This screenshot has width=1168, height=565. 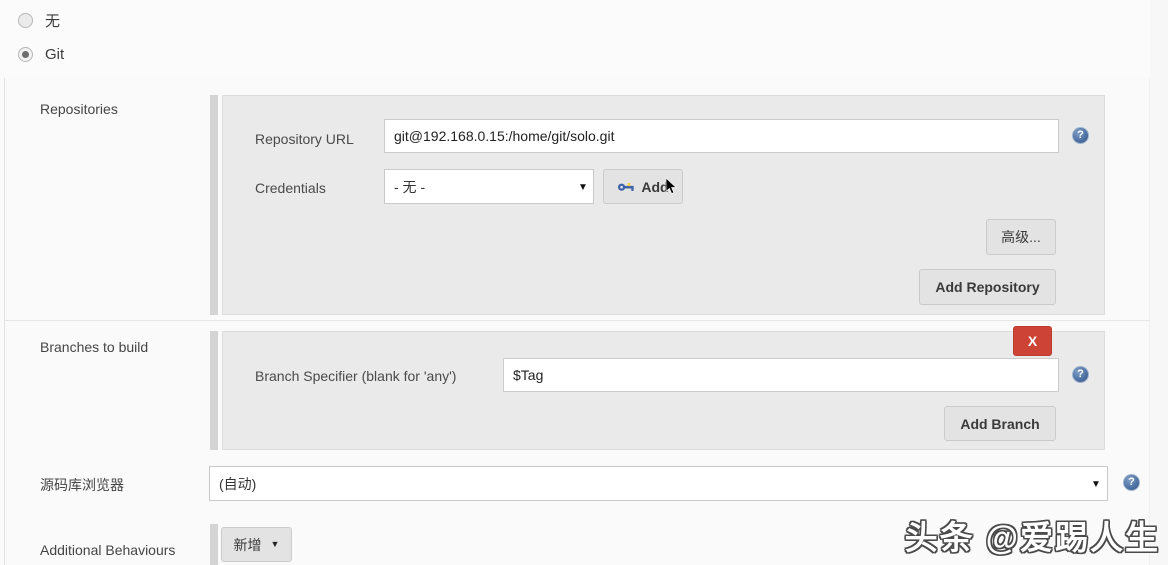 What do you see at coordinates (79, 109) in the screenshot?
I see `row-label-repositories: Repositories` at bounding box center [79, 109].